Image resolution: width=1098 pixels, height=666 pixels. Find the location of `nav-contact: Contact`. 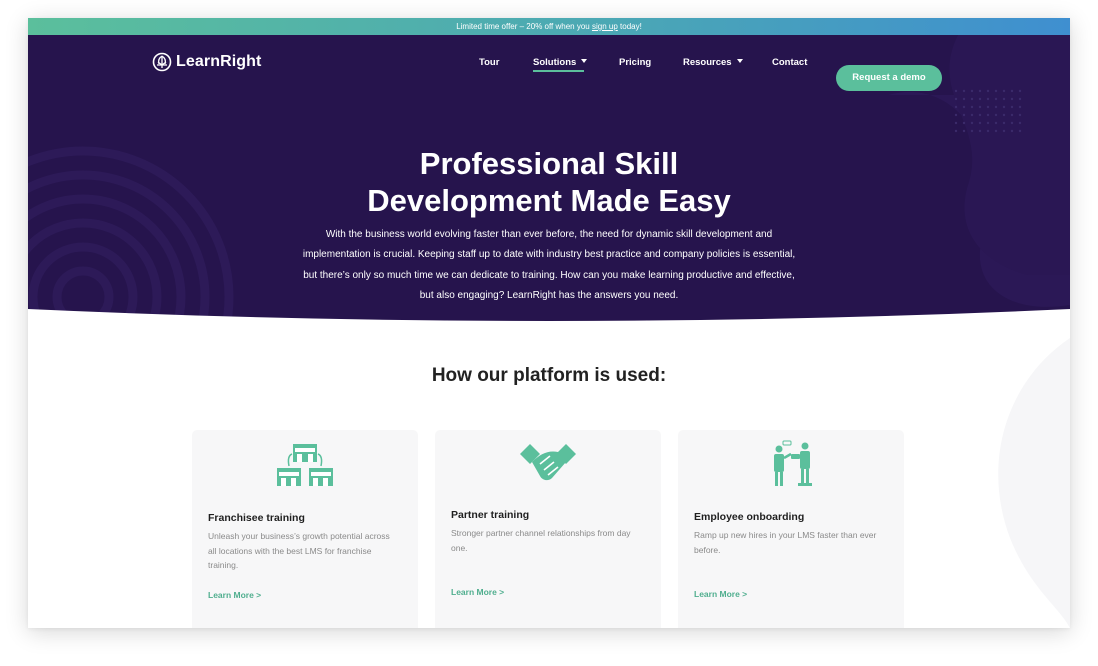

nav-contact: Contact is located at coordinates (789, 63).